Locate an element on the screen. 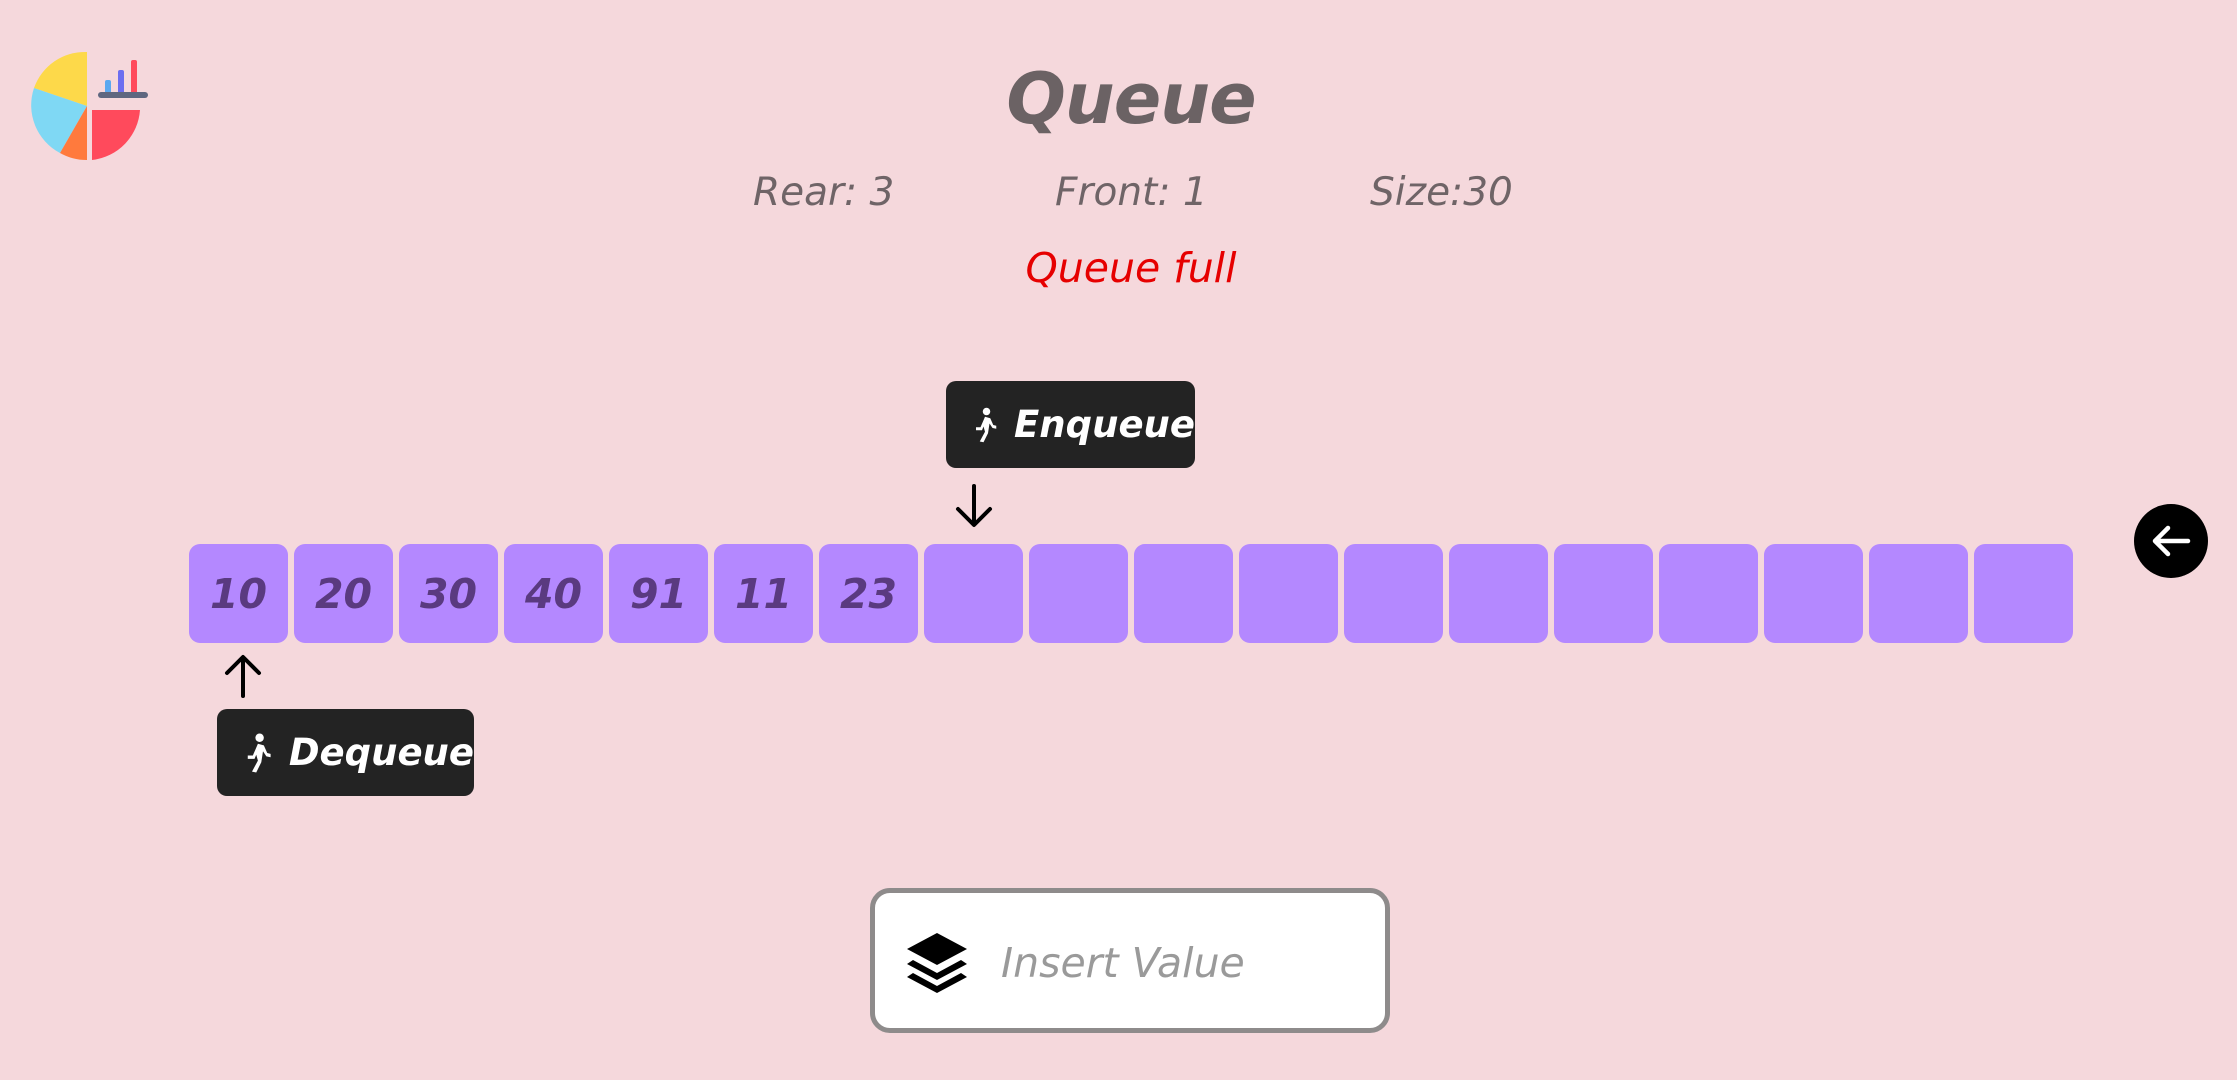  insert-value-field is located at coordinates (1130, 960).